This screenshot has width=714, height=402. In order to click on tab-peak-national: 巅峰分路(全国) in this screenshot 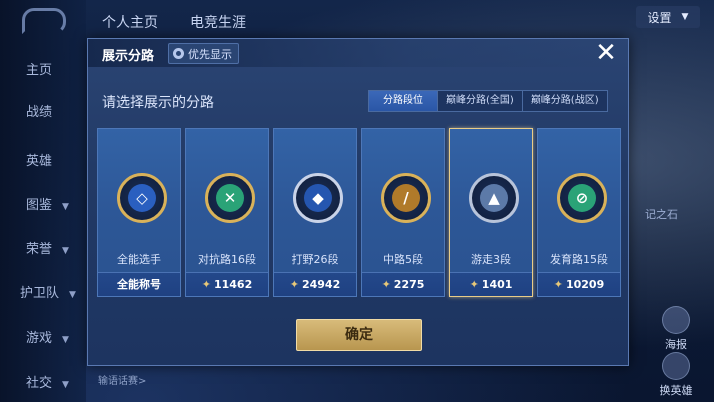, I will do `click(479, 101)`.